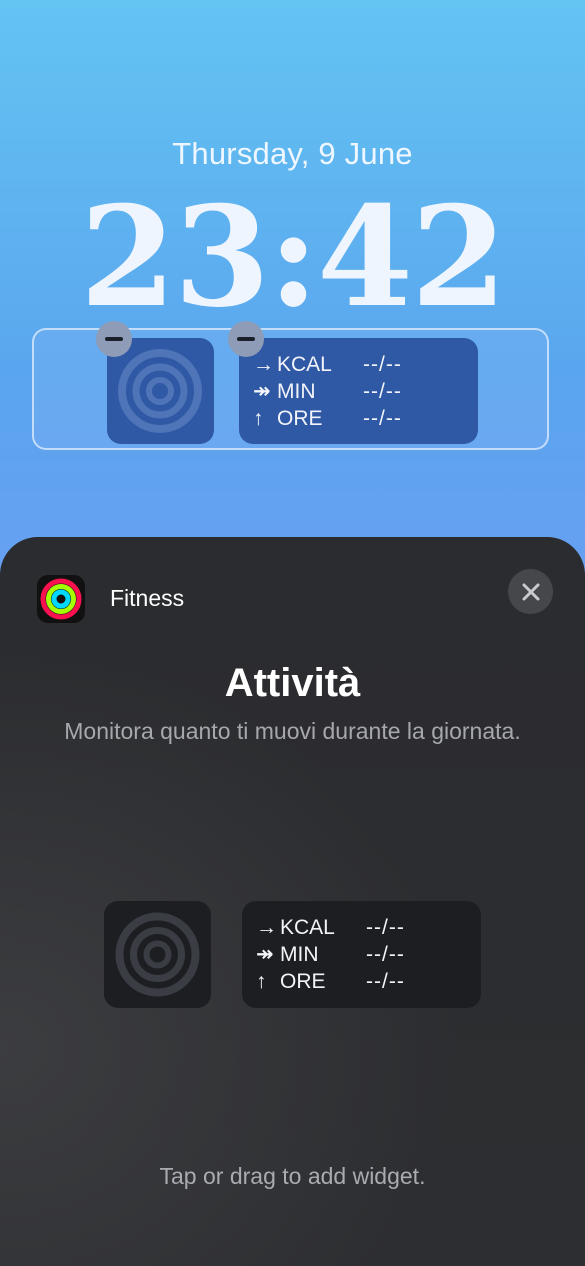 Image resolution: width=585 pixels, height=1266 pixels. What do you see at coordinates (292, 683) in the screenshot?
I see `widget-title: Attività` at bounding box center [292, 683].